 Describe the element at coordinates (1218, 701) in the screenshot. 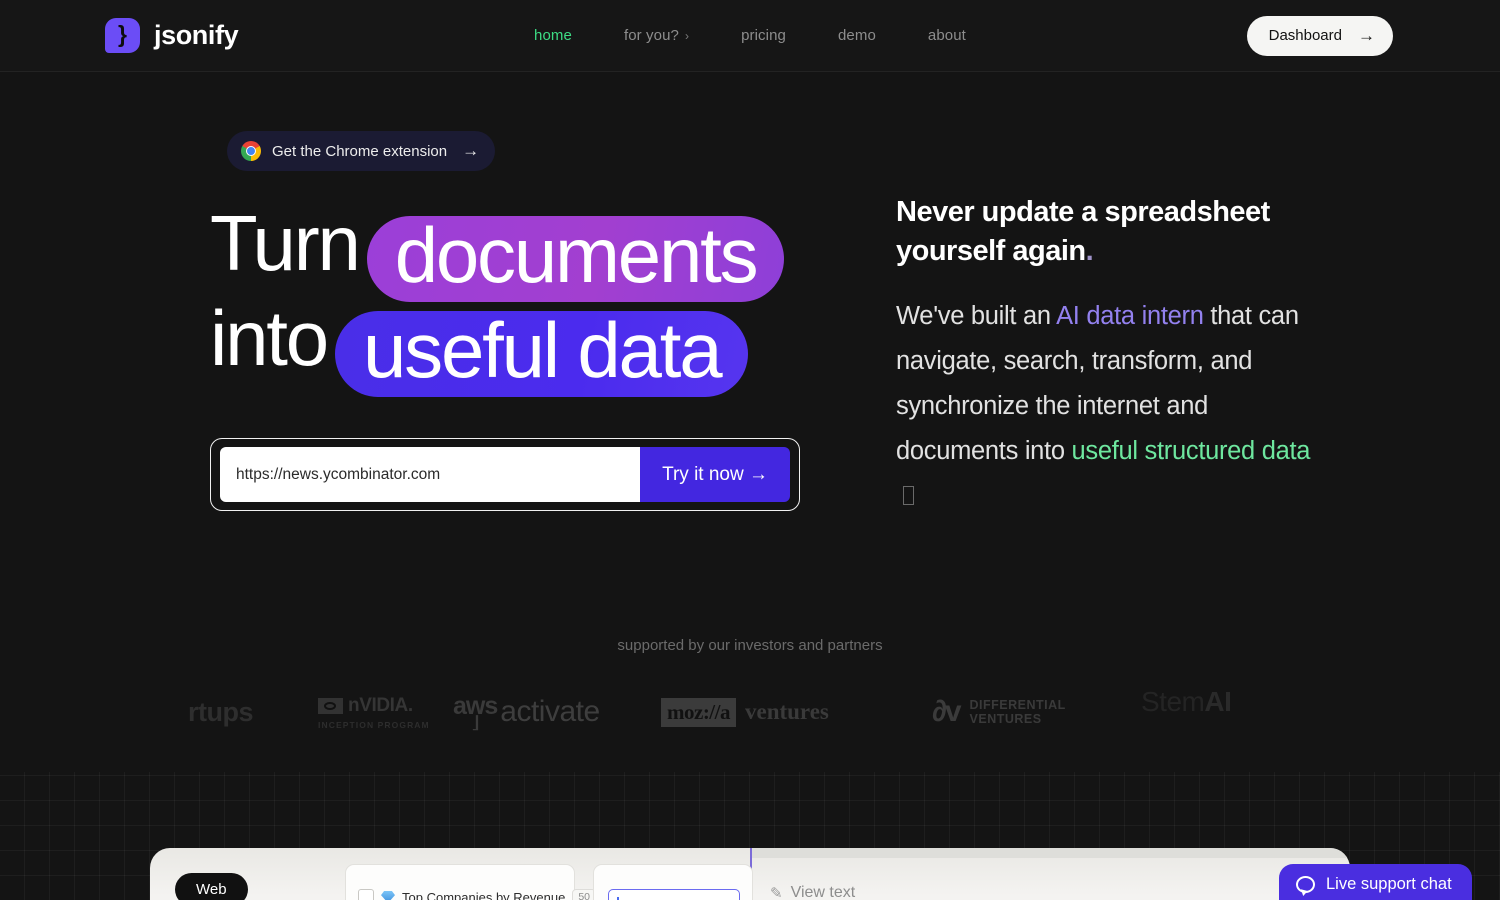

I see `stemai-ai: AI` at that location.